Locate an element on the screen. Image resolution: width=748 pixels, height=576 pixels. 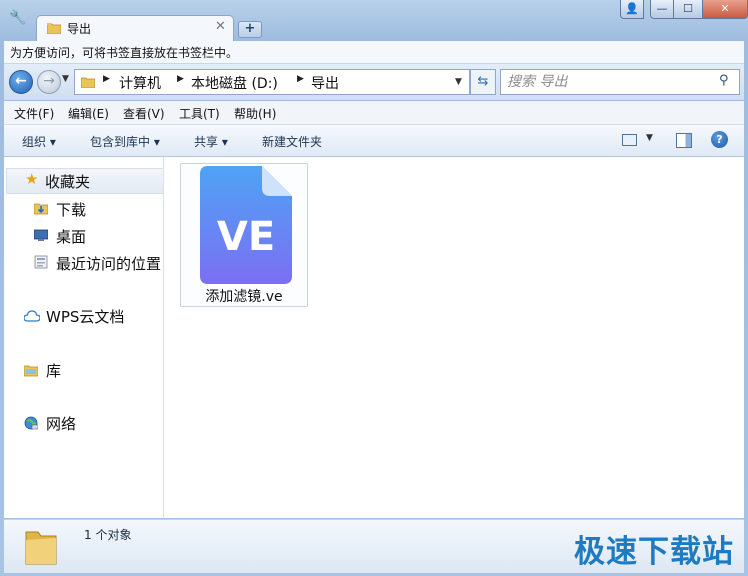
nav-item-wps-cloud: WPS云文档 is located at coordinates (93, 316).